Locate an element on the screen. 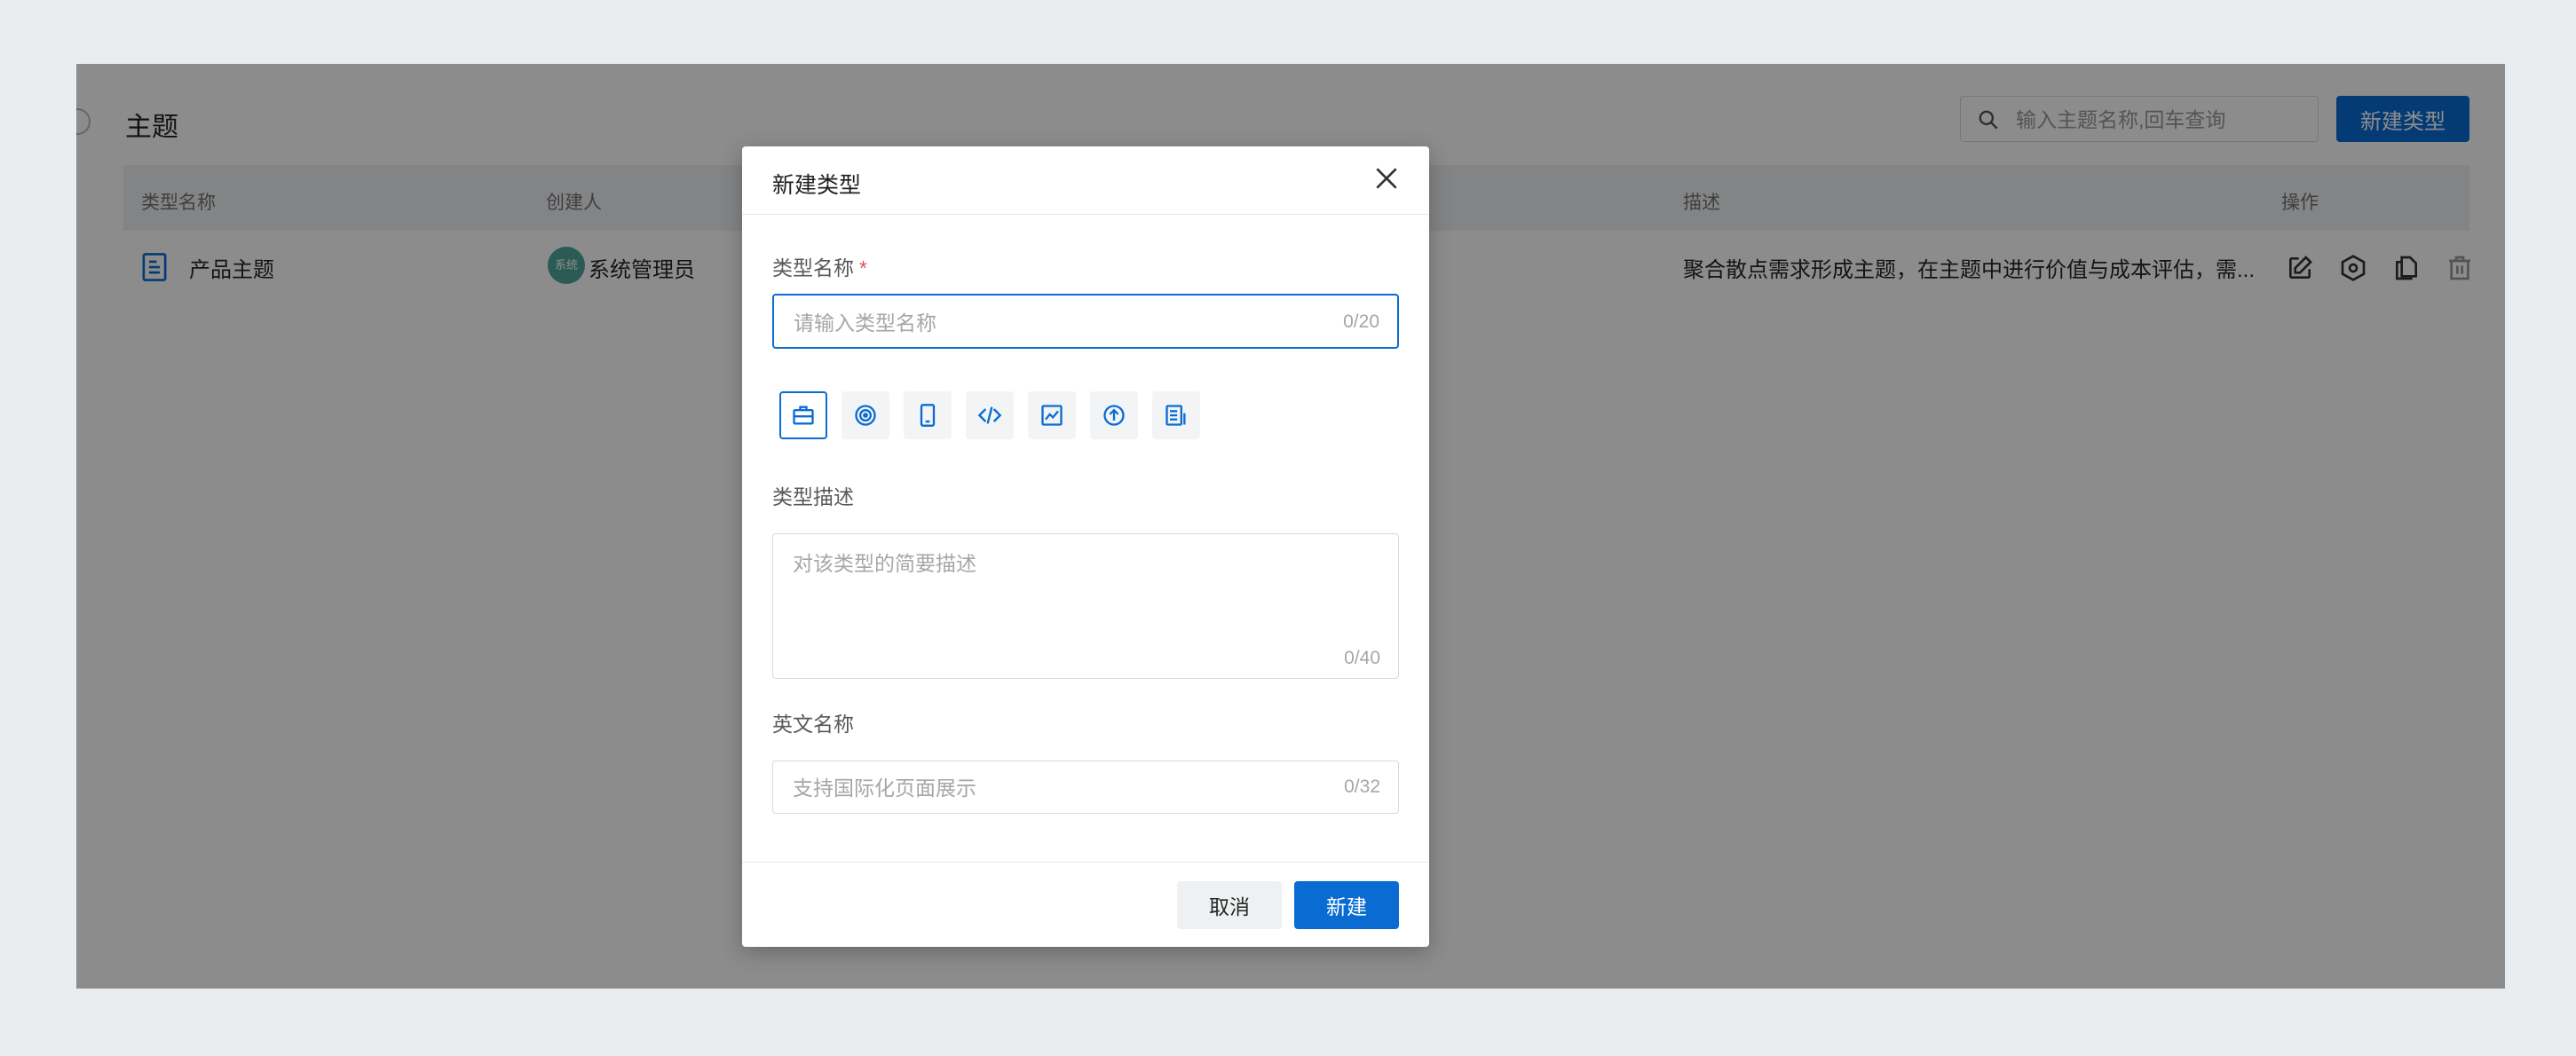 The height and width of the screenshot is (1056, 2576). type-name-input is located at coordinates (1051, 323).